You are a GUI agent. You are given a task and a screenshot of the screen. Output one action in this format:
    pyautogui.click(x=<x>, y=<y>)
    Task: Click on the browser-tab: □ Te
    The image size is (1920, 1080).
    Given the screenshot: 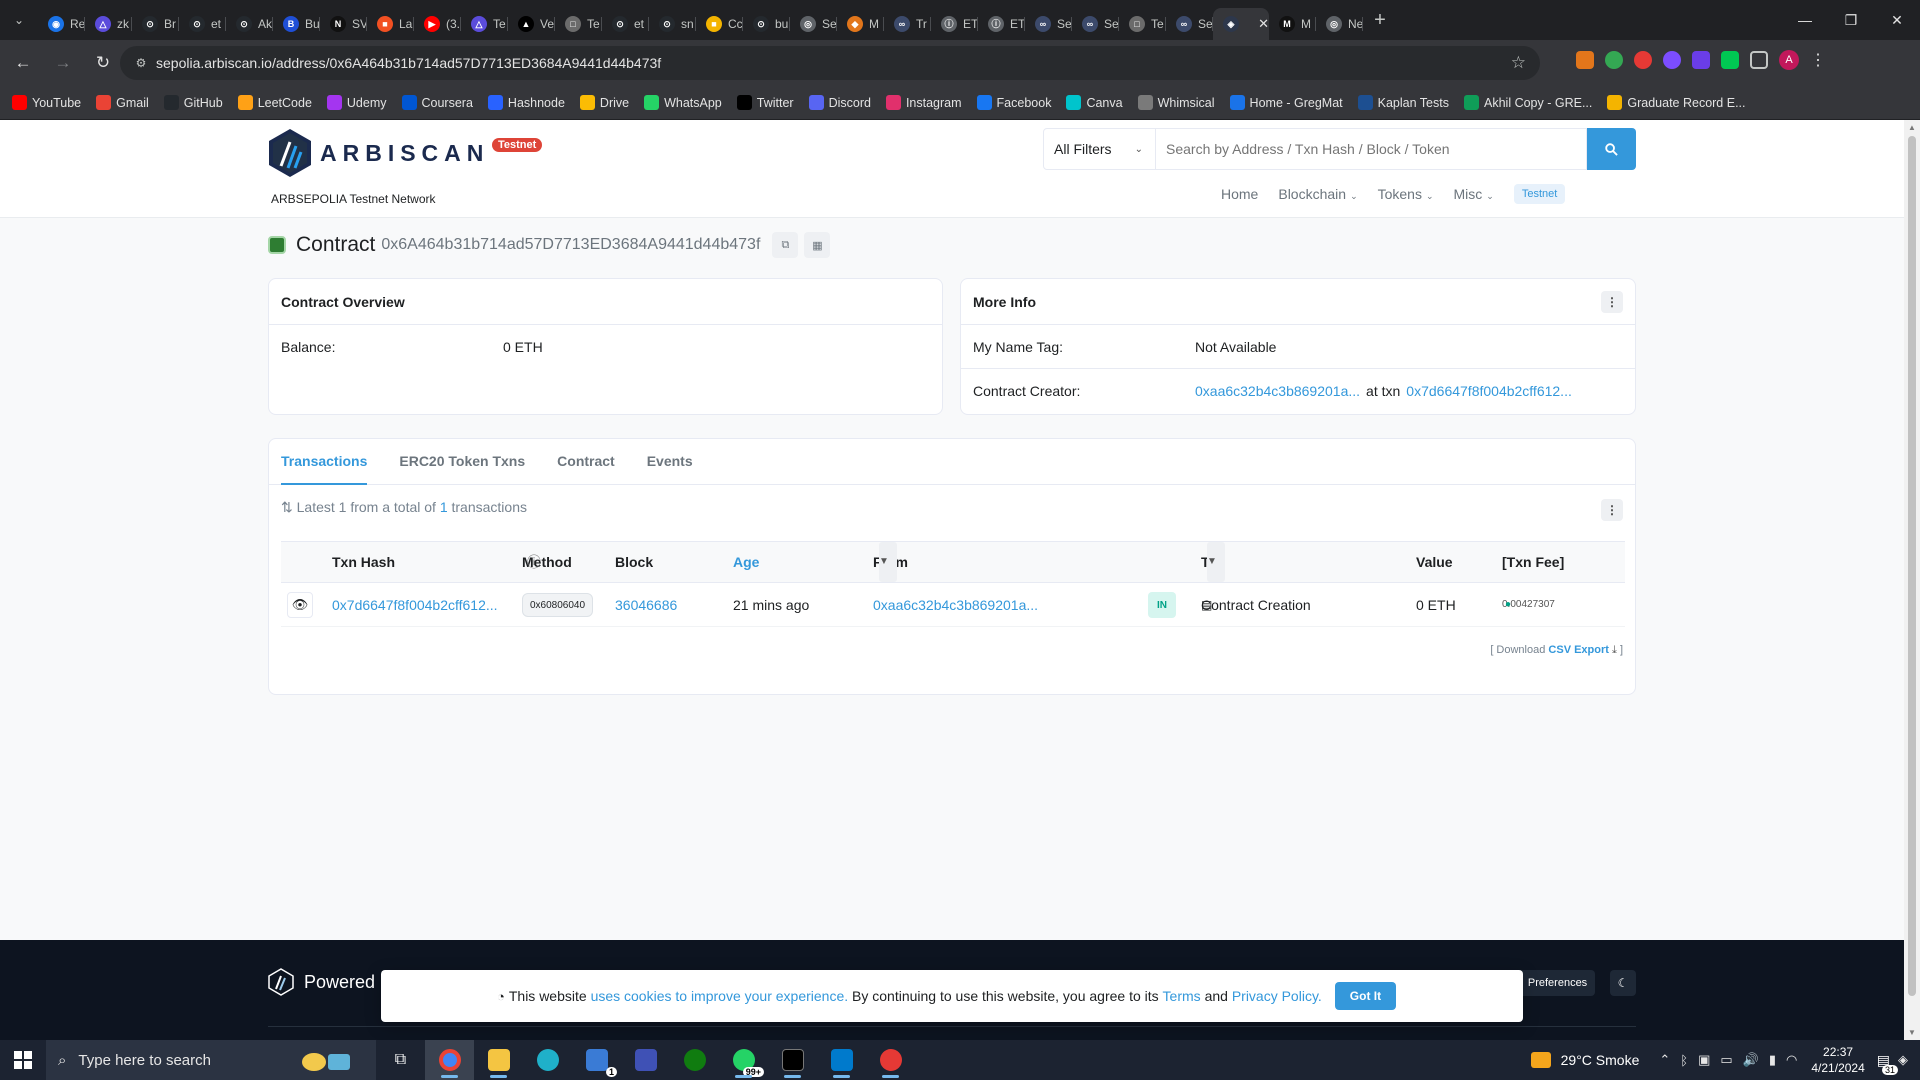 What is the action you would take?
    pyautogui.click(x=1142, y=24)
    